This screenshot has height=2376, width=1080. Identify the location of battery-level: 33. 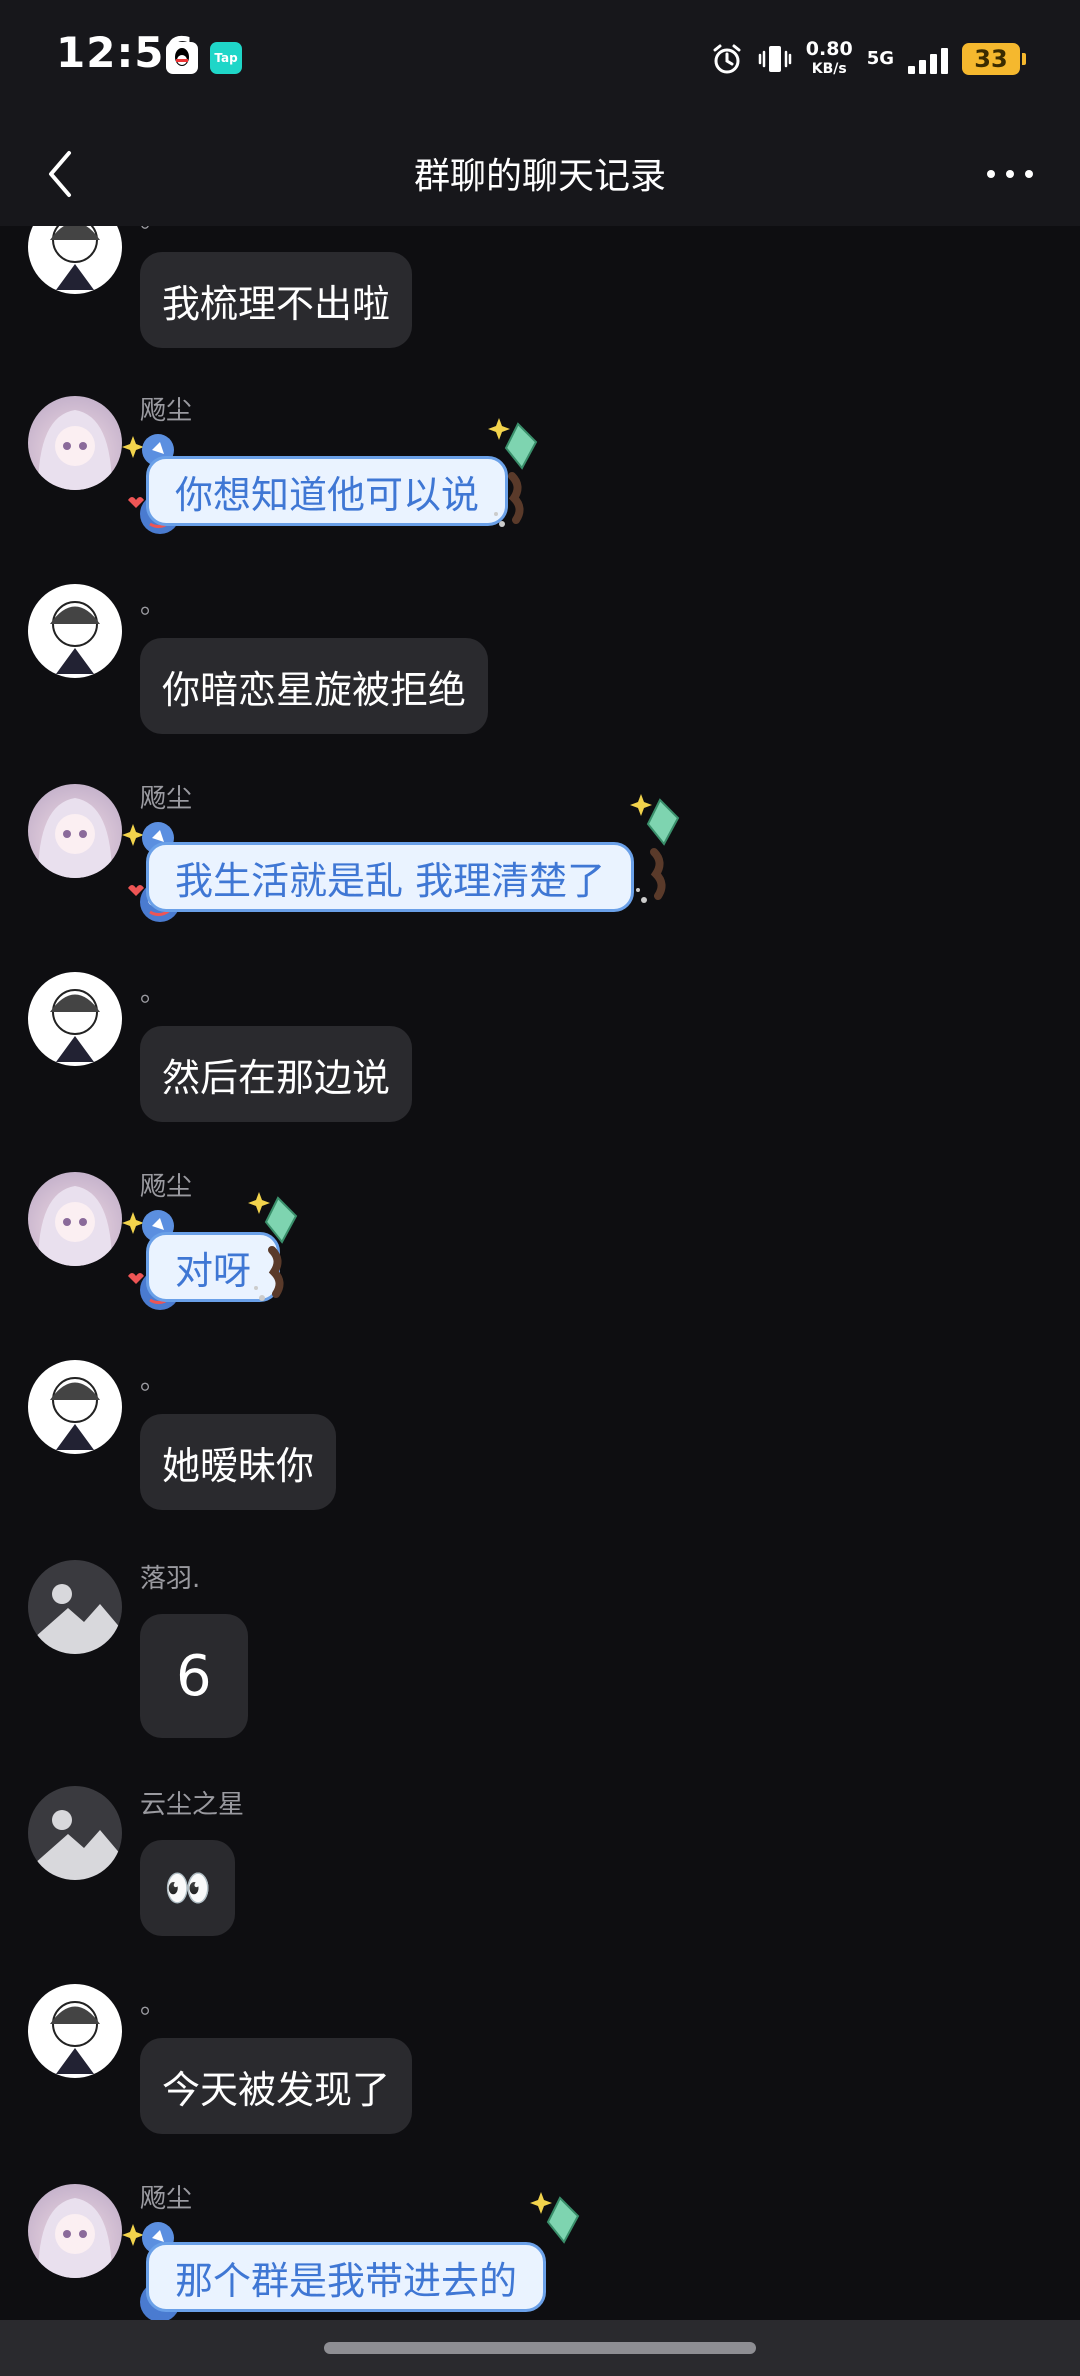
(991, 59).